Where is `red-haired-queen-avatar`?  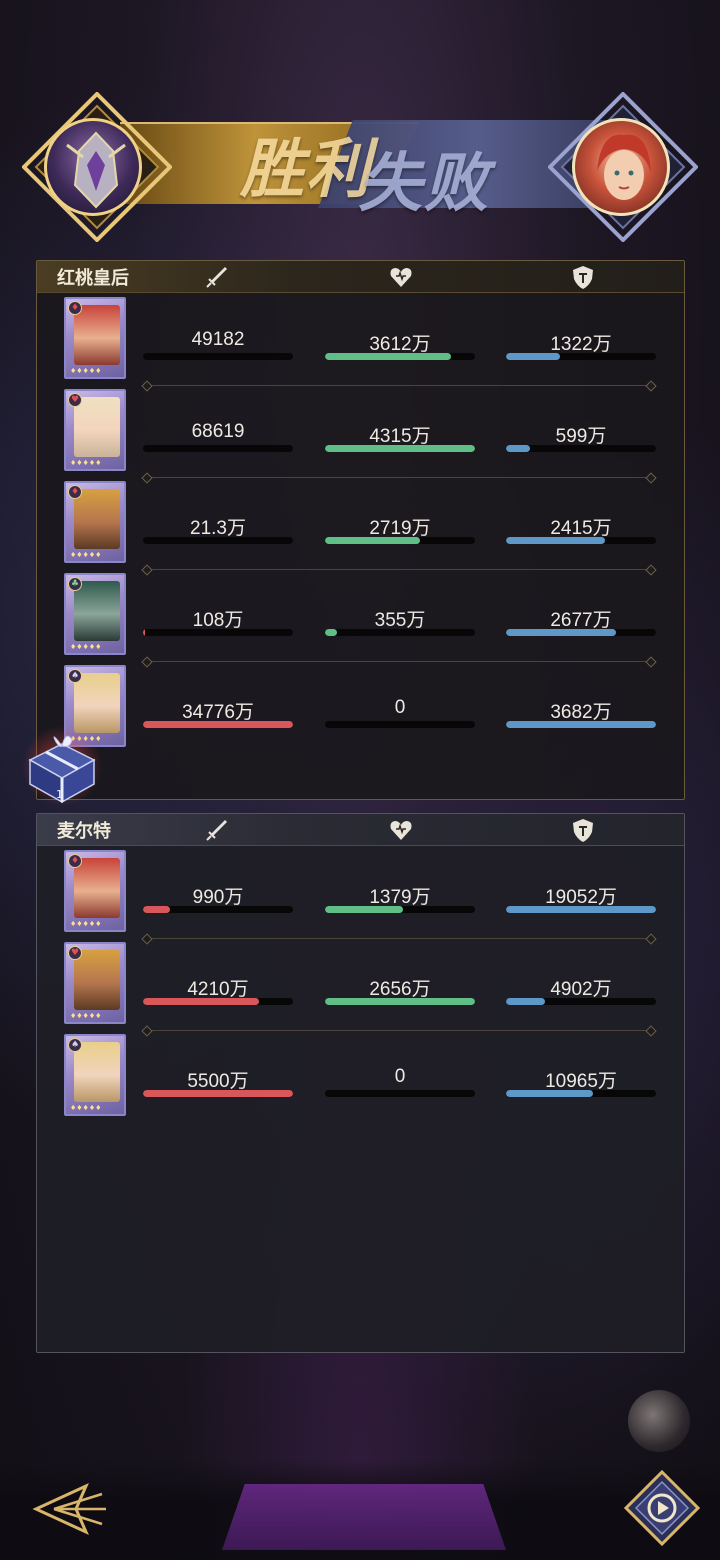 red-haired-queen-avatar is located at coordinates (621, 167).